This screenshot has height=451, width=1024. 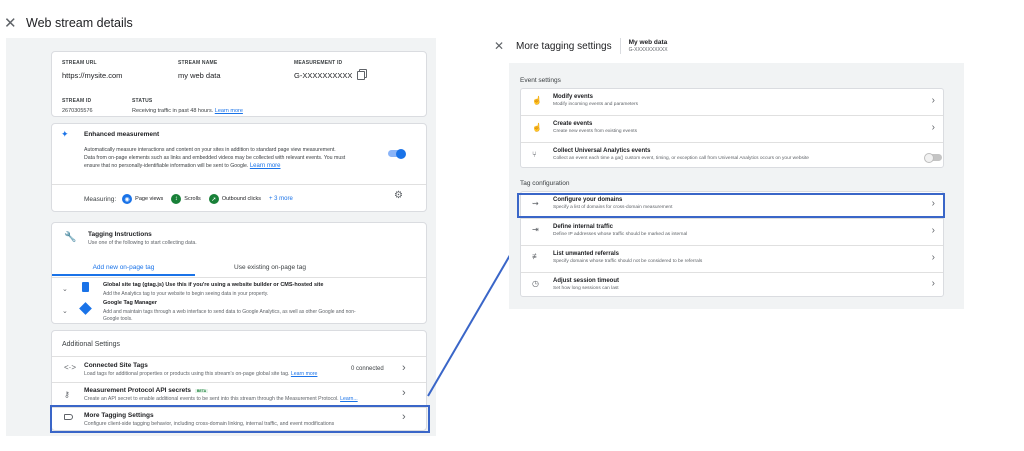 I want to click on row-title: Modify events, so click(x=573, y=97).